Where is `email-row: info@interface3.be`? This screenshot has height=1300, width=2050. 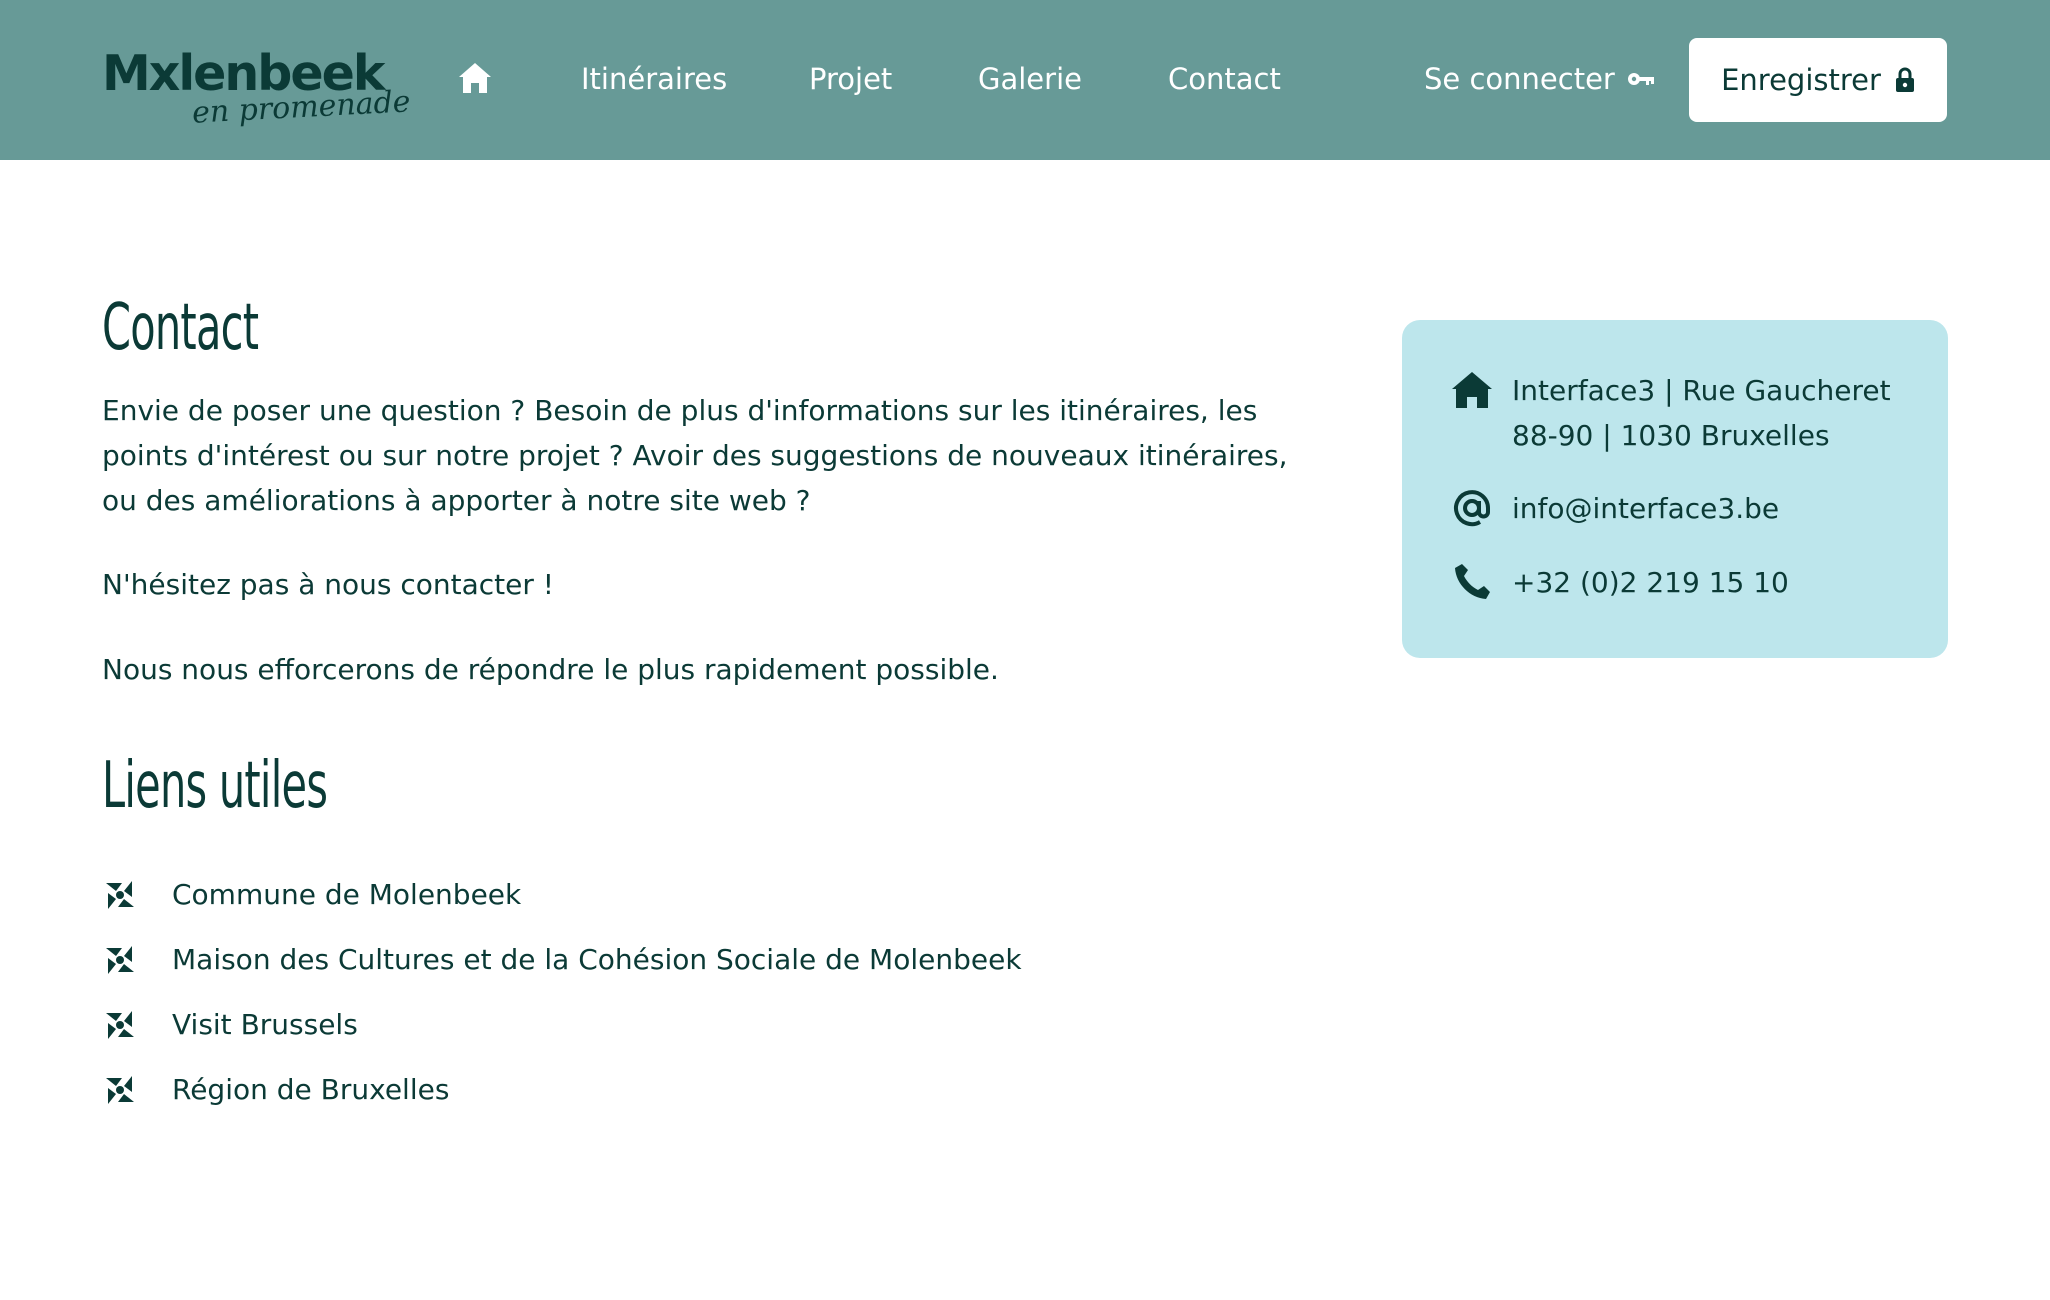 email-row: info@interface3.be is located at coordinates (1614, 508).